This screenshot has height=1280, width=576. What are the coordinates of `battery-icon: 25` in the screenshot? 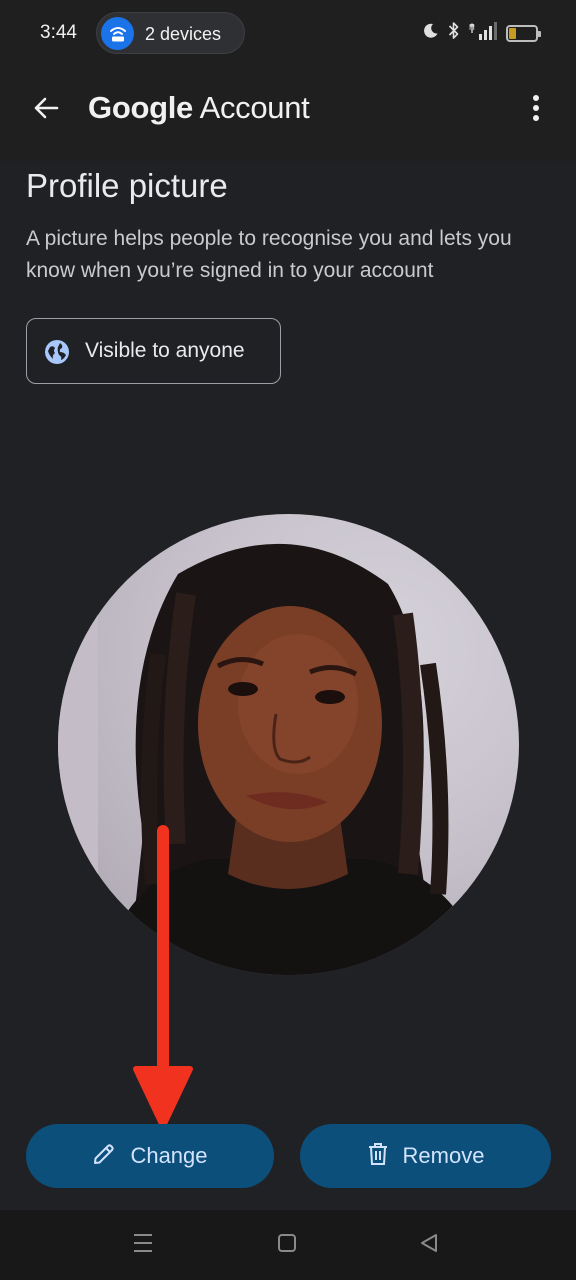 It's located at (523, 33).